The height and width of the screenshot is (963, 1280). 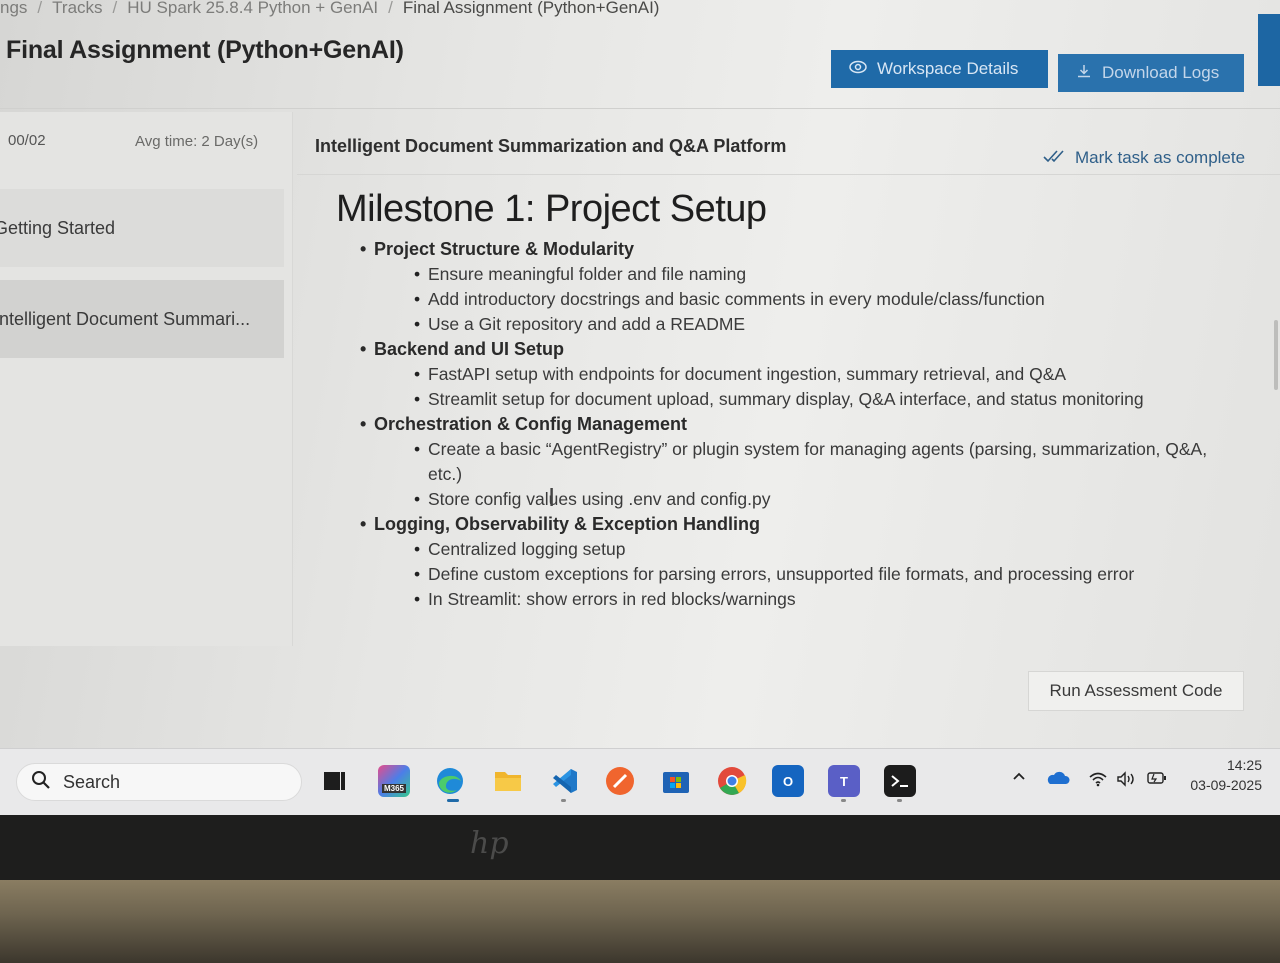 What do you see at coordinates (552, 497) in the screenshot?
I see `text-cursor-icon: I` at bounding box center [552, 497].